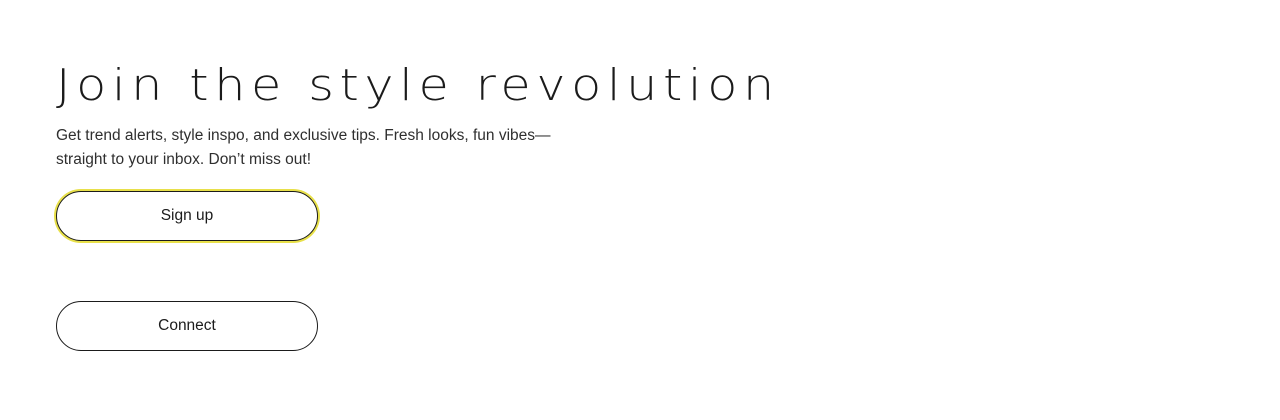  I want to click on sign-up-button-label: Sign up, so click(187, 215).